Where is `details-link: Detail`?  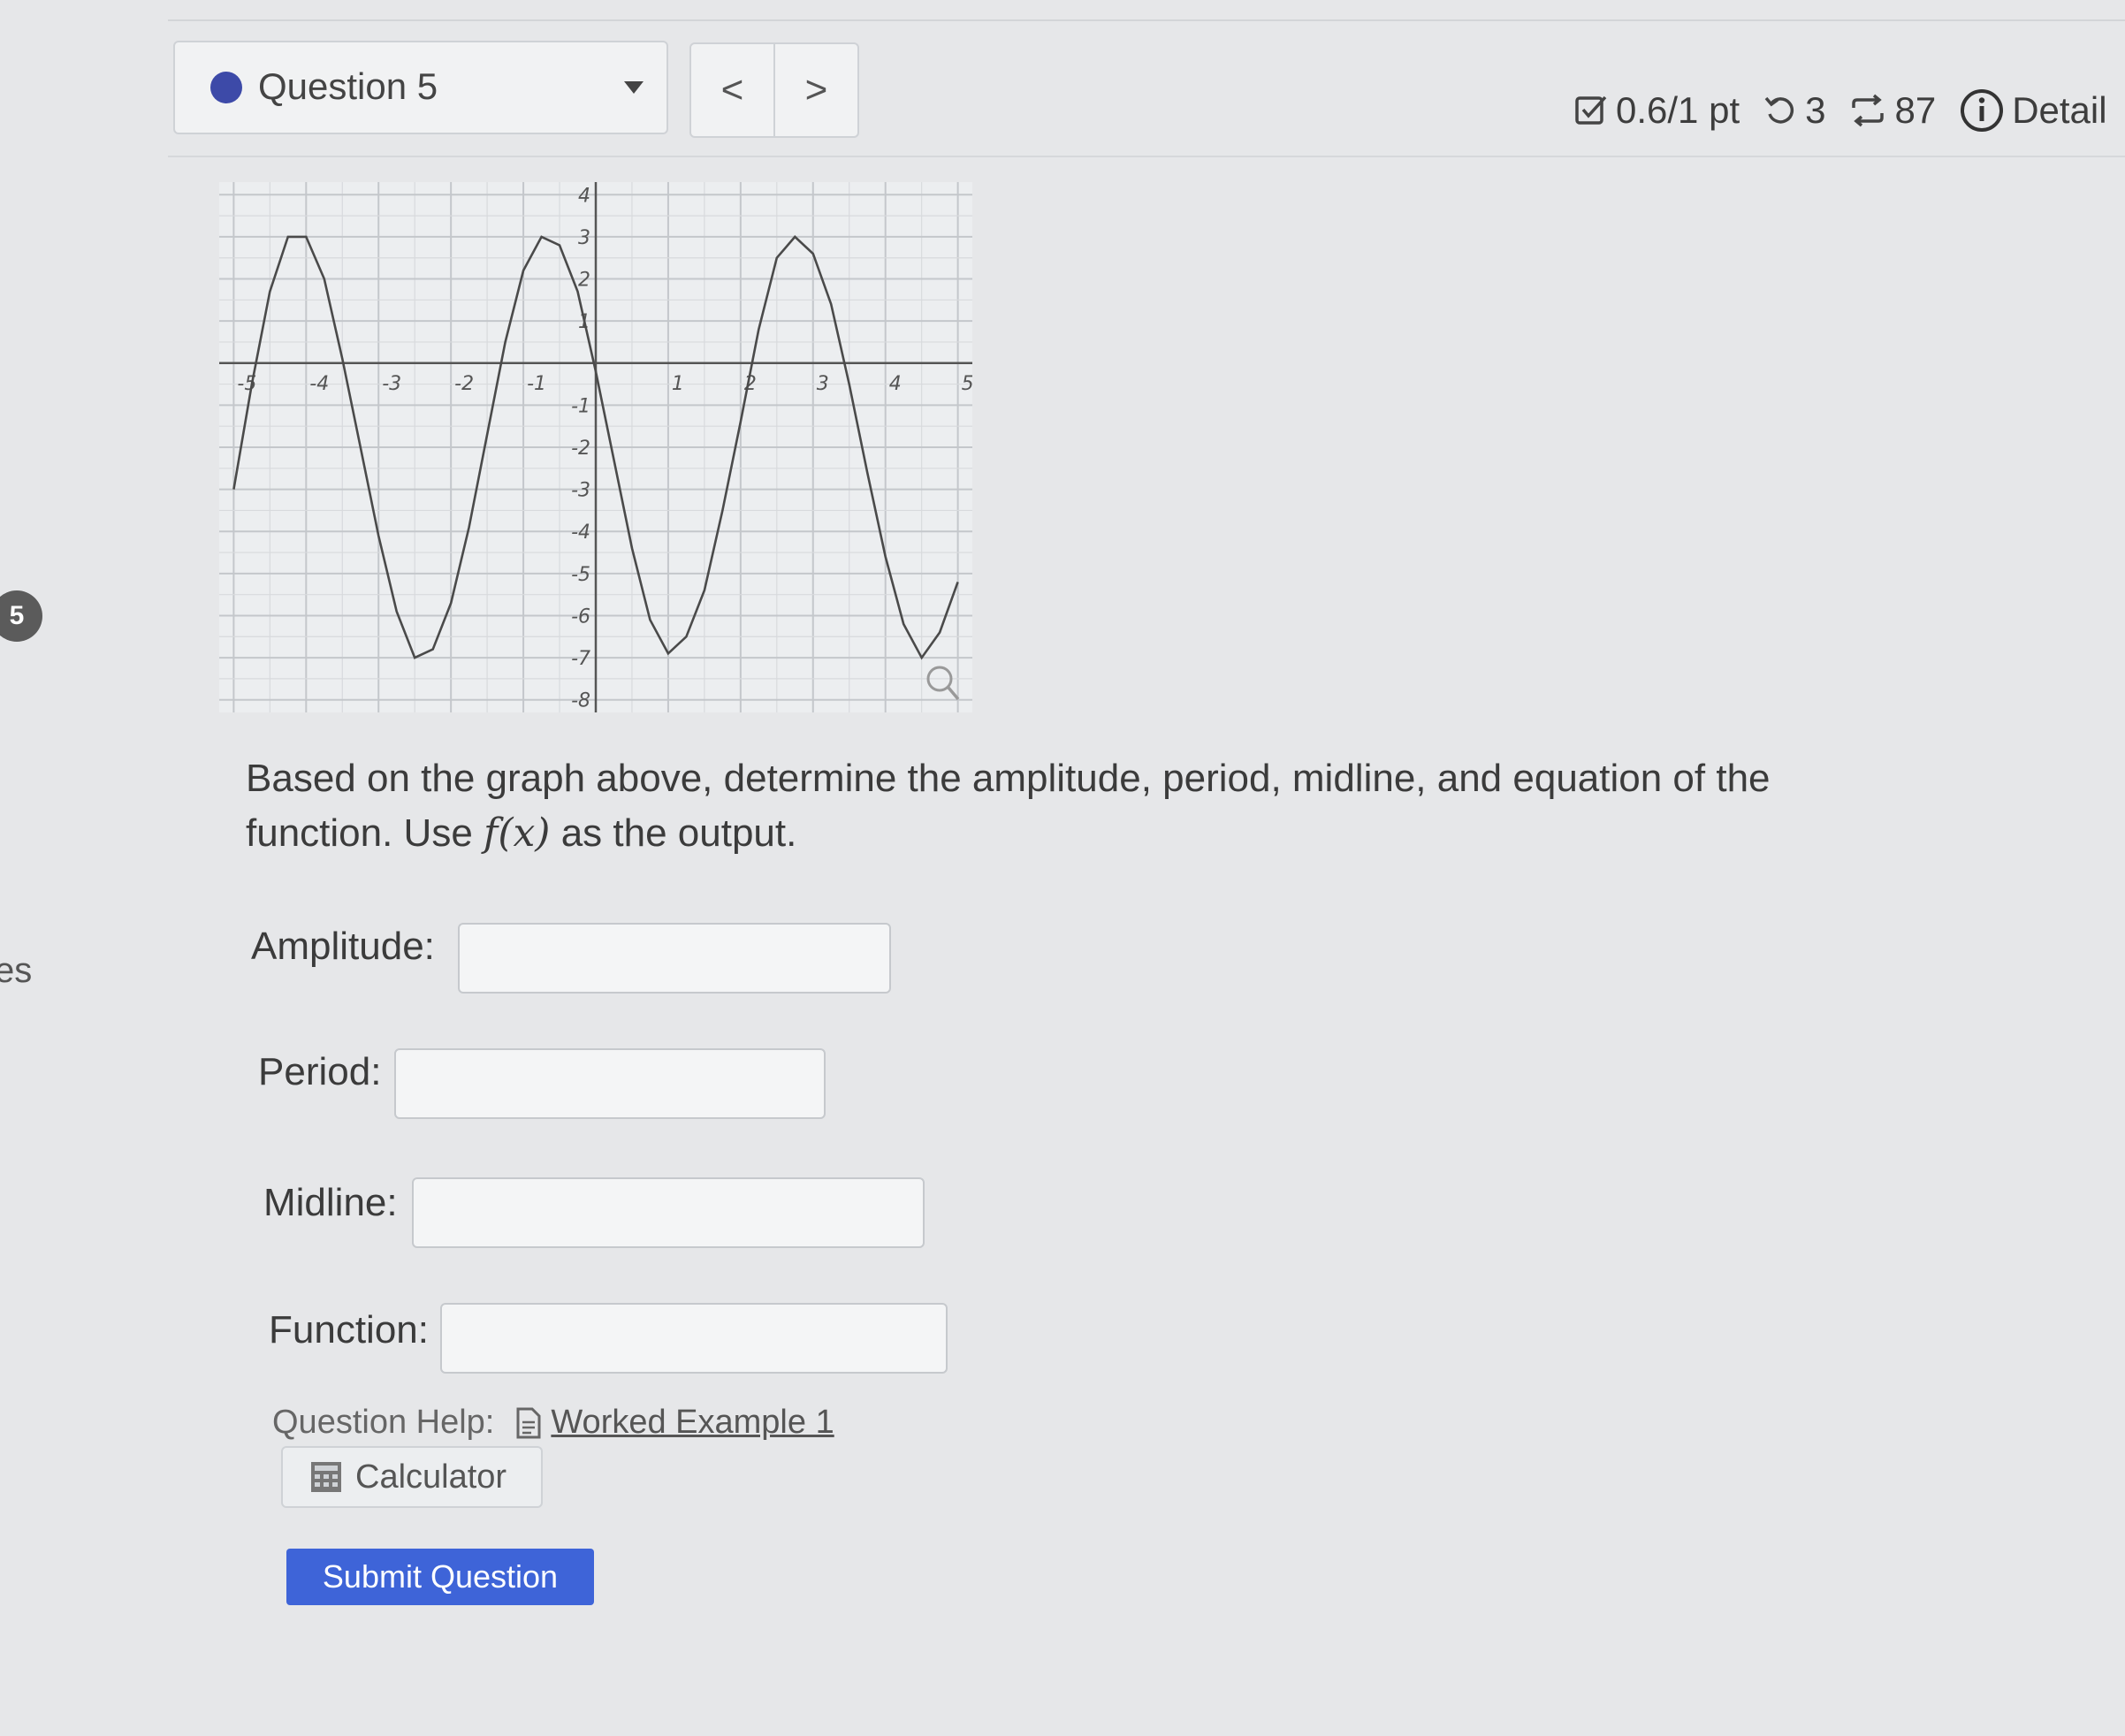 details-link: Detail is located at coordinates (2033, 111).